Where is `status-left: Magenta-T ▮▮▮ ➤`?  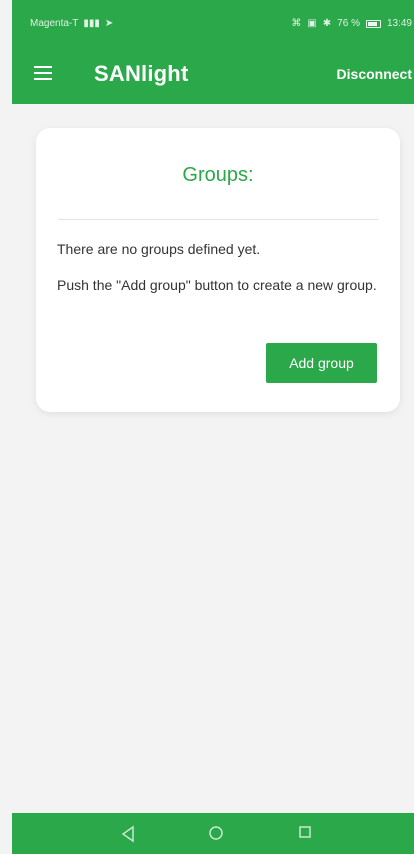
status-left: Magenta-T ▮▮▮ ➤ is located at coordinates (71, 23).